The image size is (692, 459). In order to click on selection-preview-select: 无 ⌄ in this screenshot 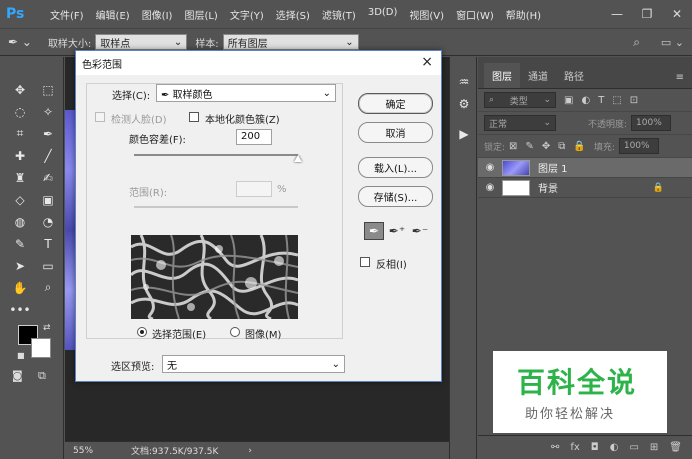, I will do `click(253, 364)`.